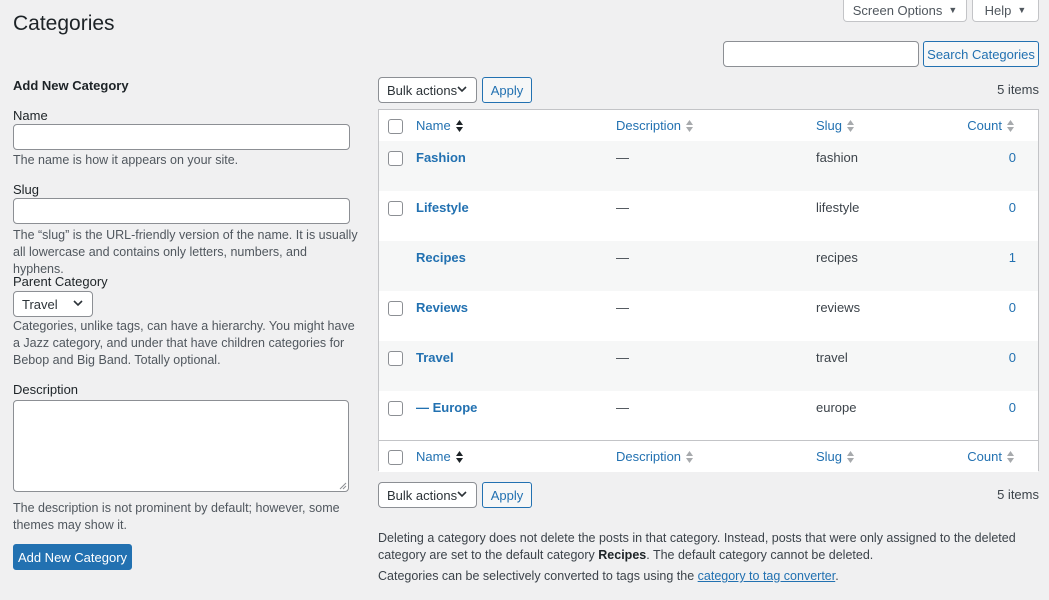 The image size is (1049, 600). Describe the element at coordinates (897, 10) in the screenshot. I see `screen-options-label: Screen Options` at that location.